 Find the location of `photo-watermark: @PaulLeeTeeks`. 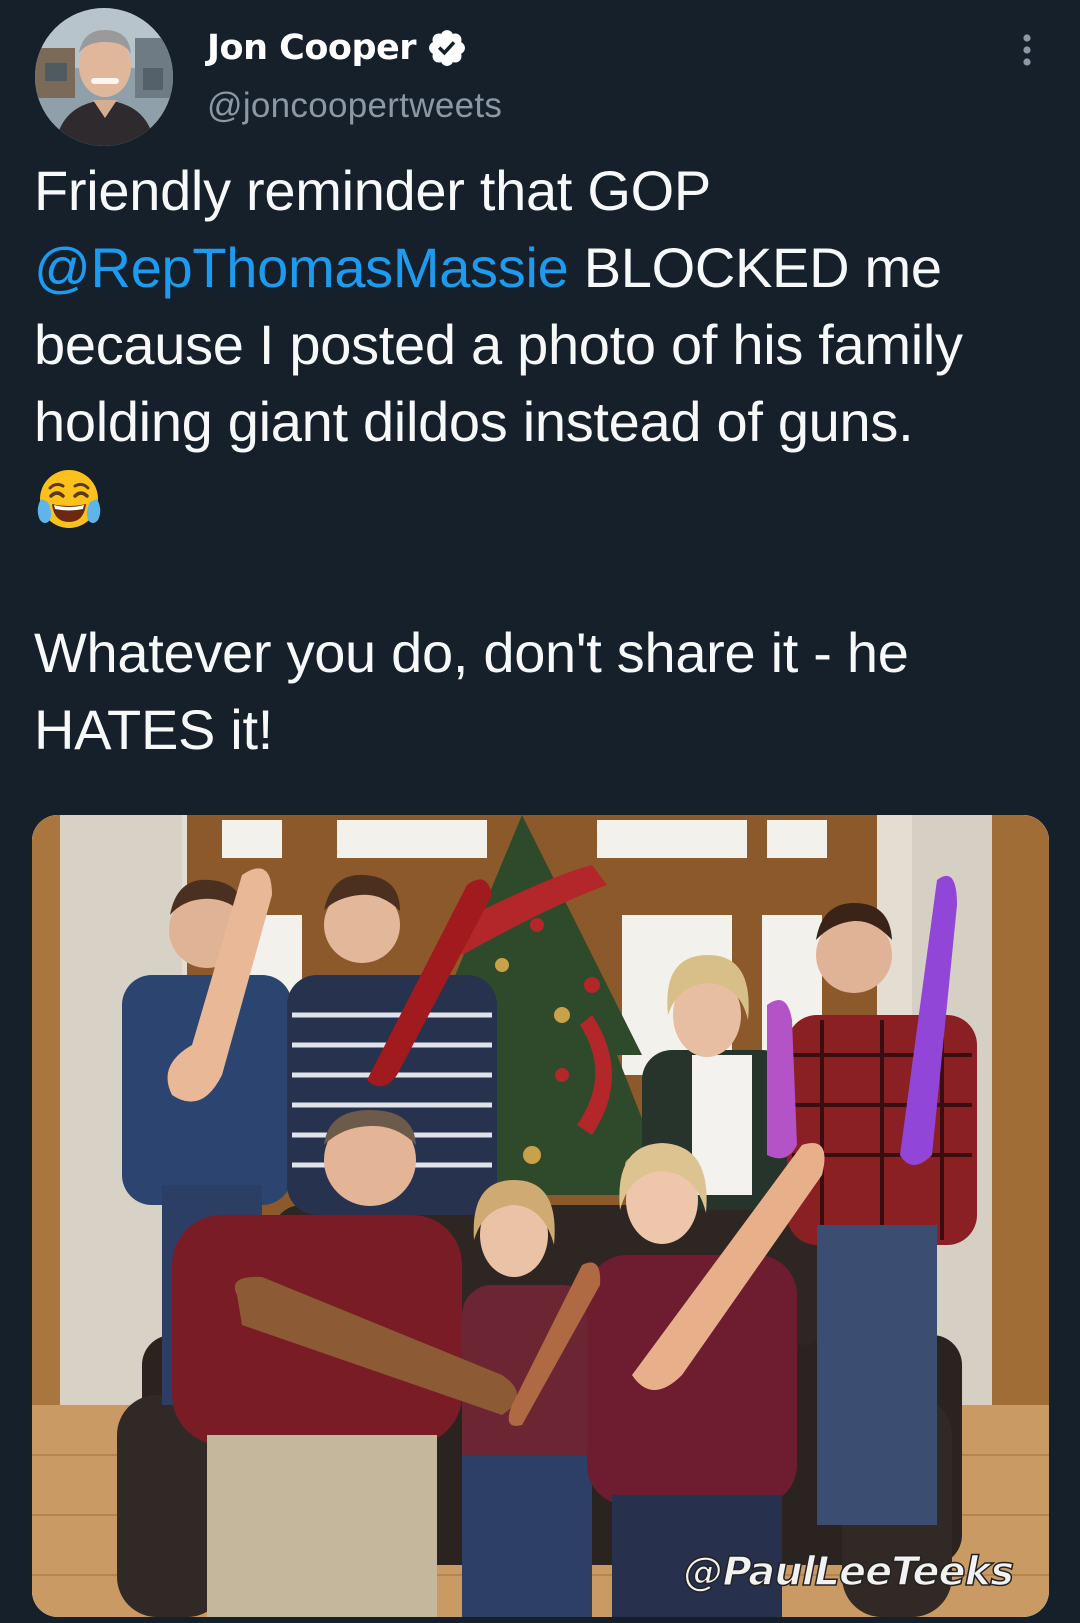

photo-watermark: @PaulLeeTeeks is located at coordinates (849, 1572).